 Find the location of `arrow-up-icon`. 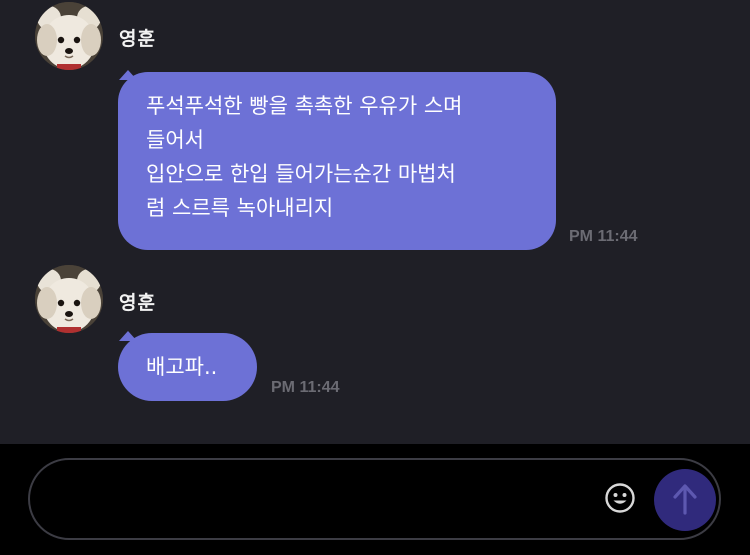

arrow-up-icon is located at coordinates (685, 499).